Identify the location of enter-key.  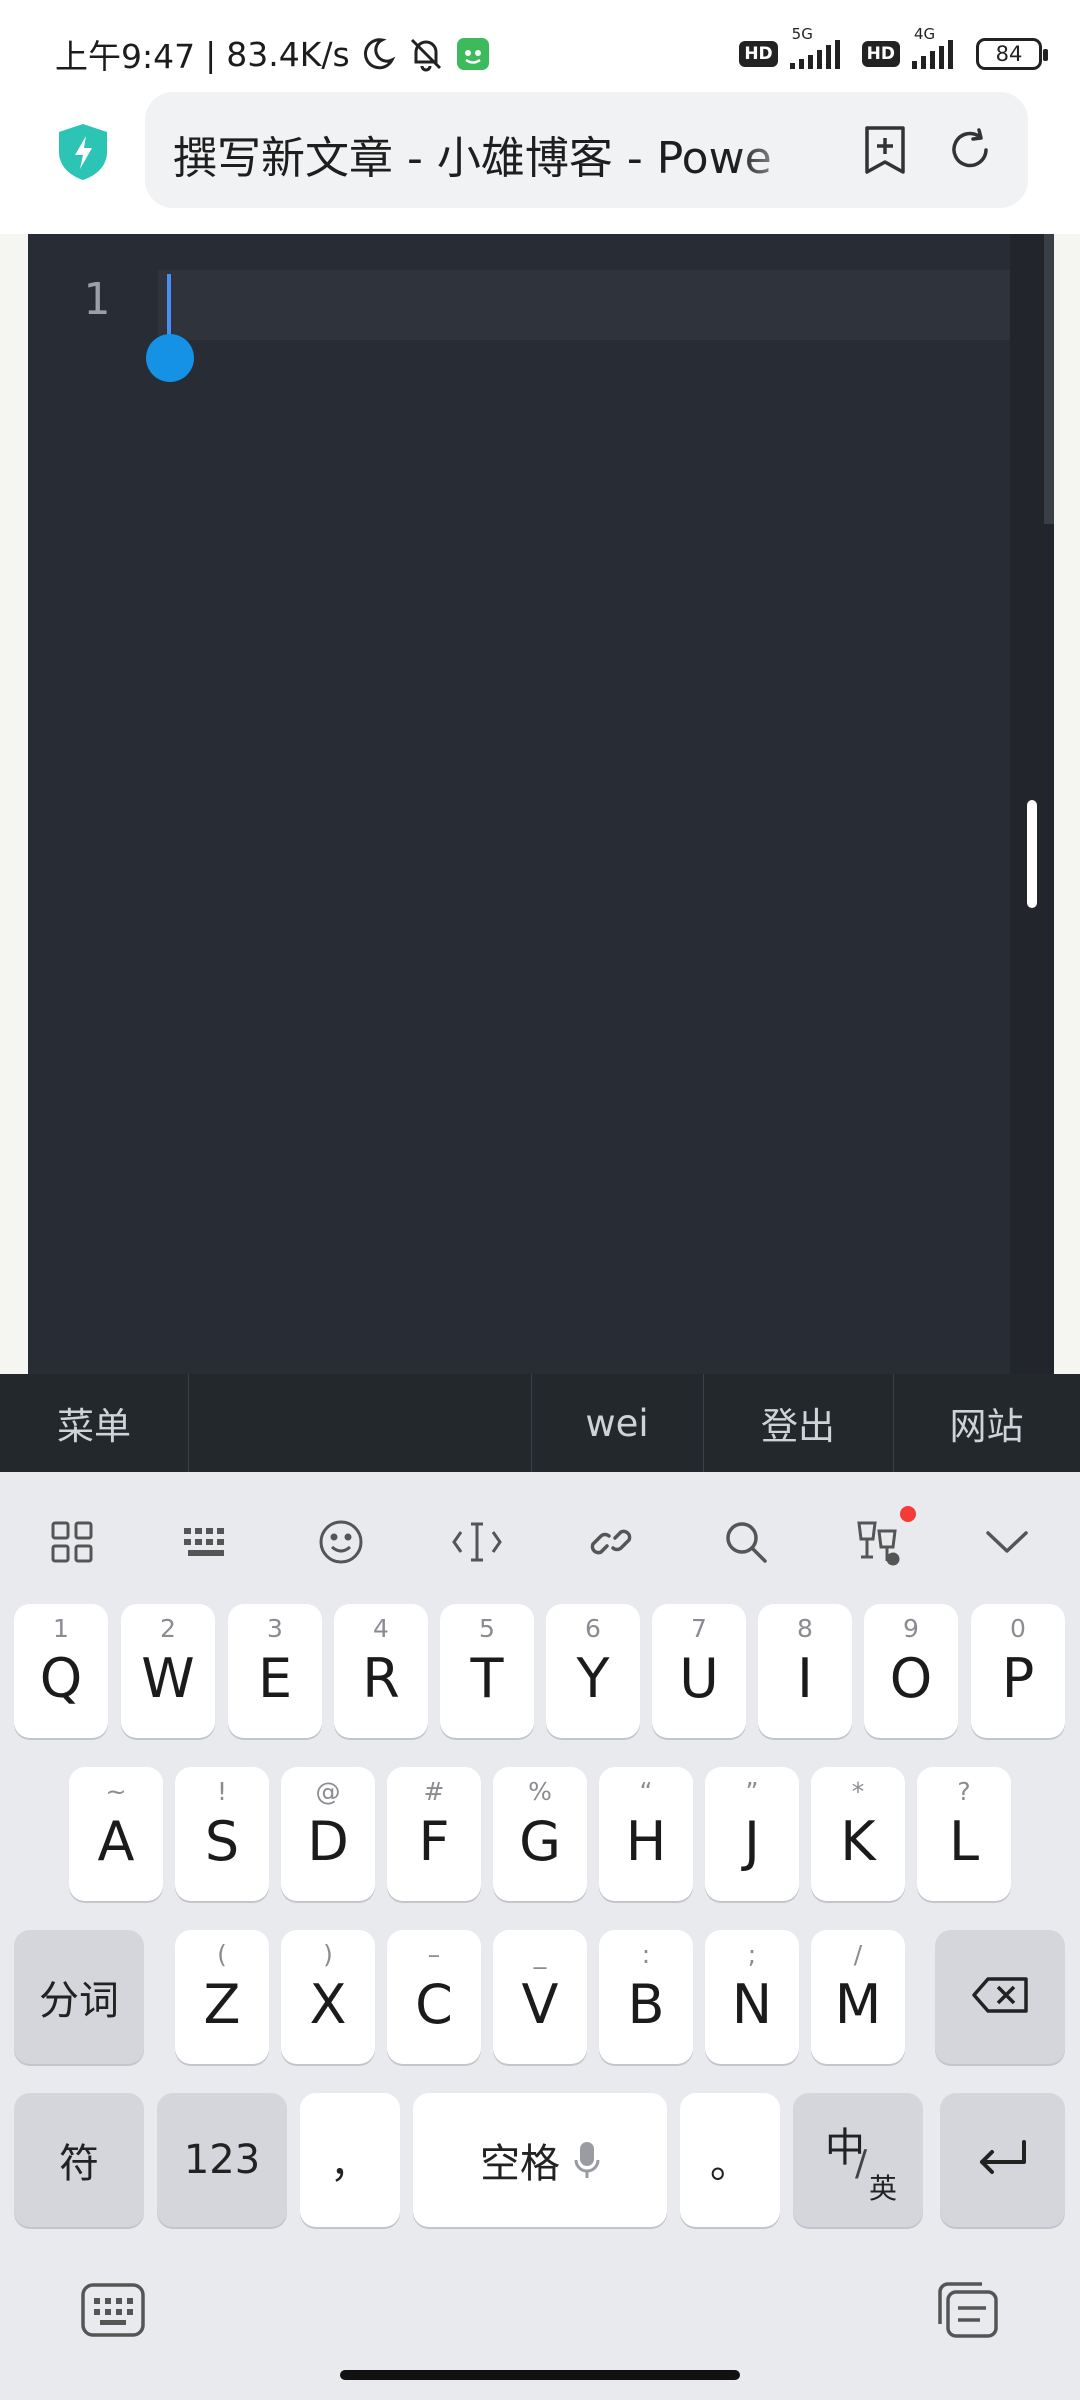
(1002, 2160).